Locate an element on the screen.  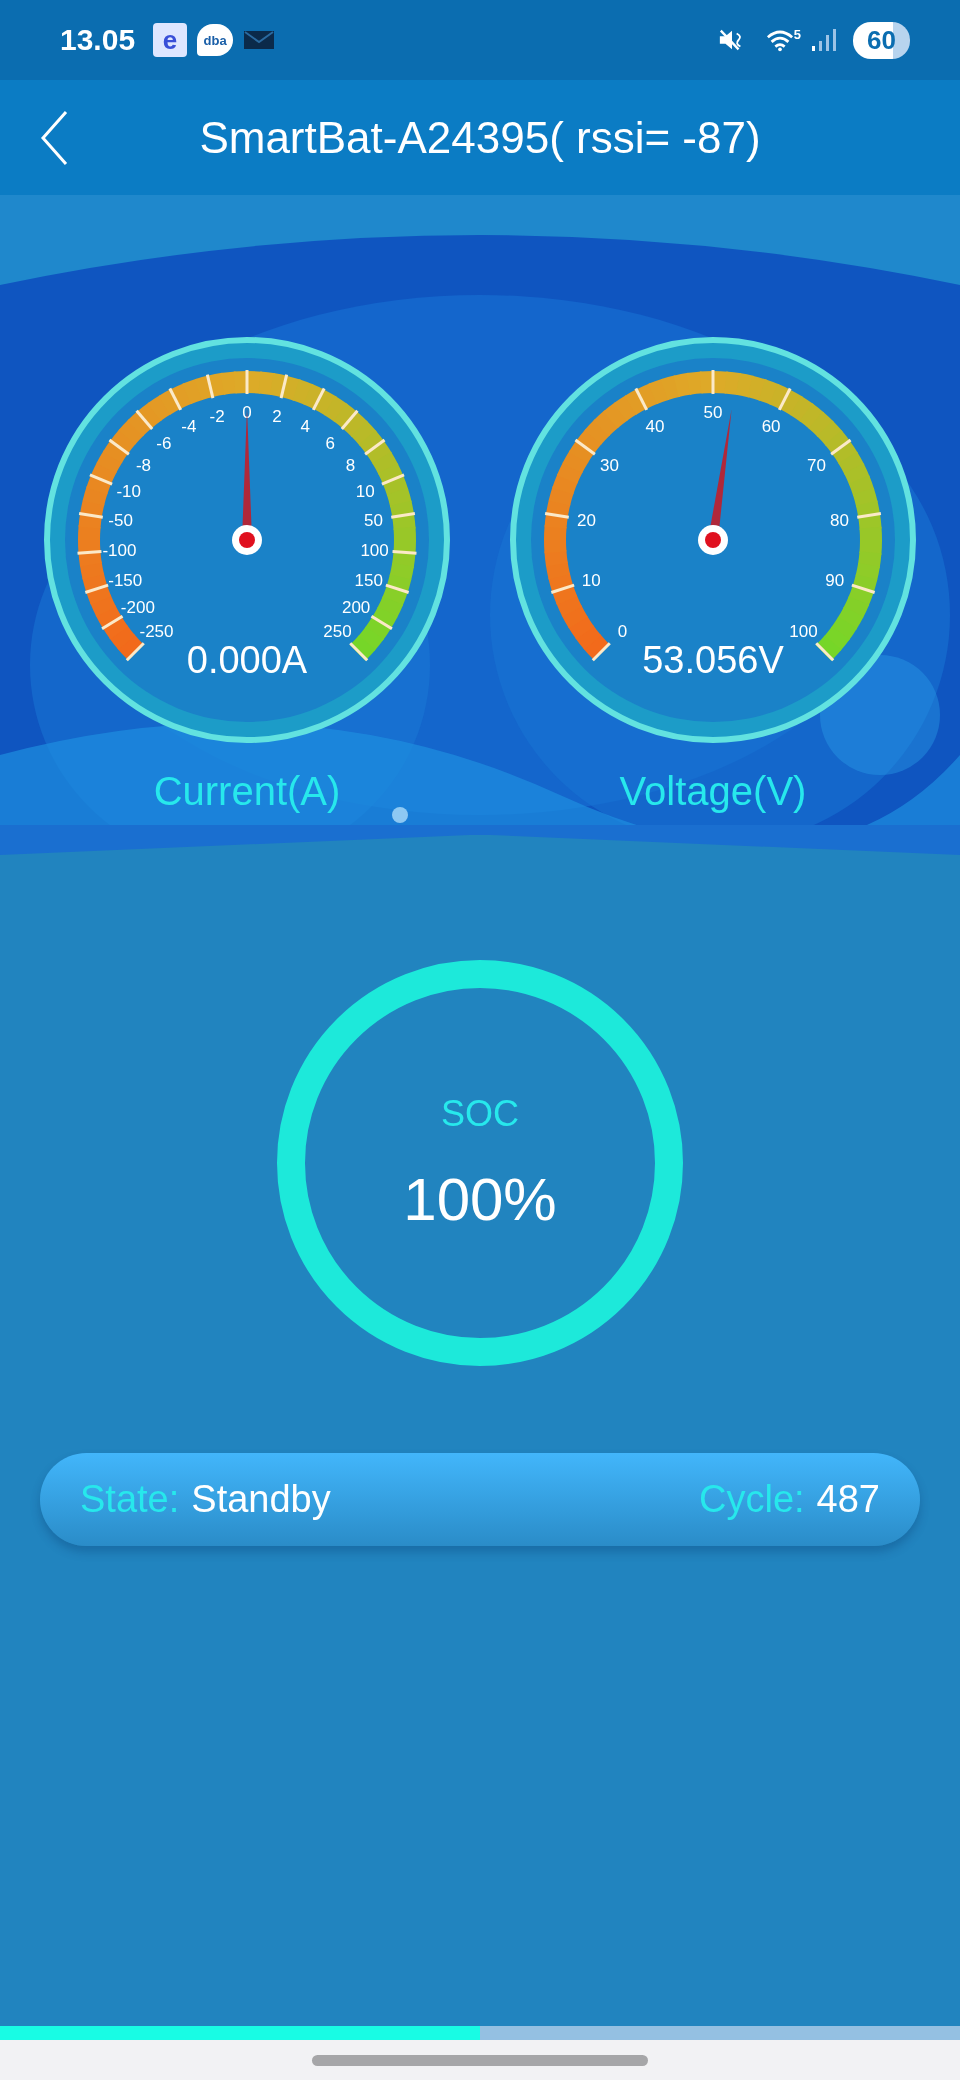
gauge-label: Current(A) is located at coordinates (247, 791).